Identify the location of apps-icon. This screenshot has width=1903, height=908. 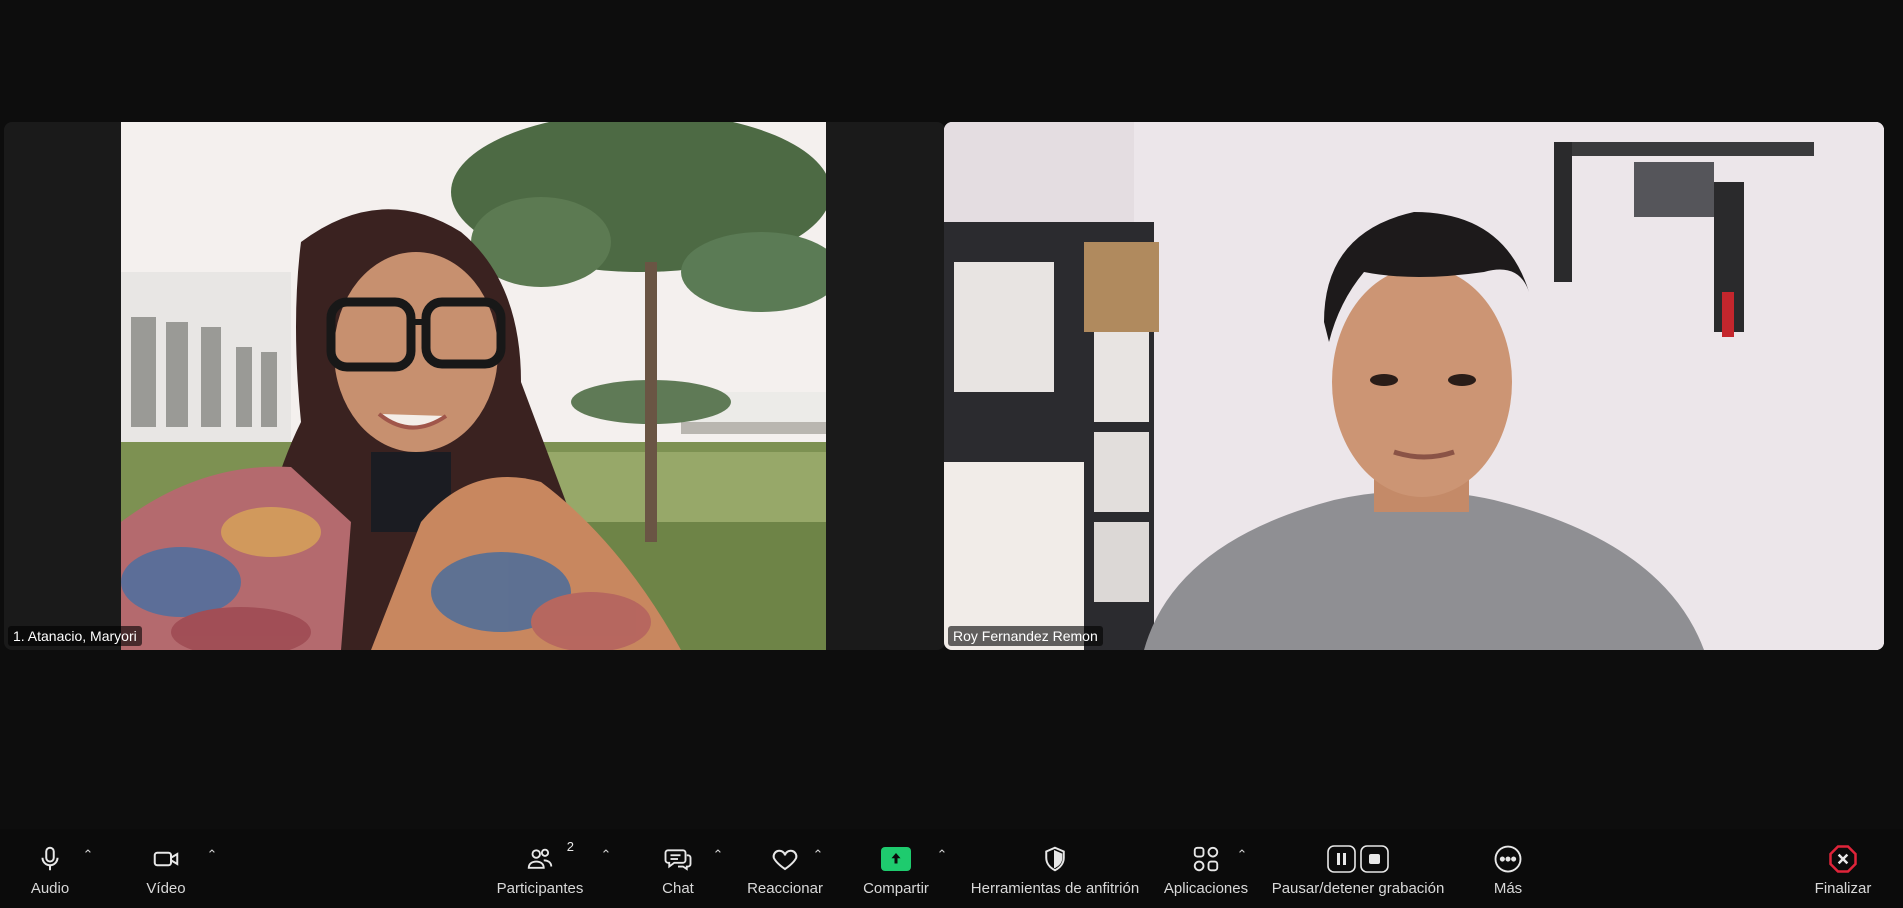
(1206, 859).